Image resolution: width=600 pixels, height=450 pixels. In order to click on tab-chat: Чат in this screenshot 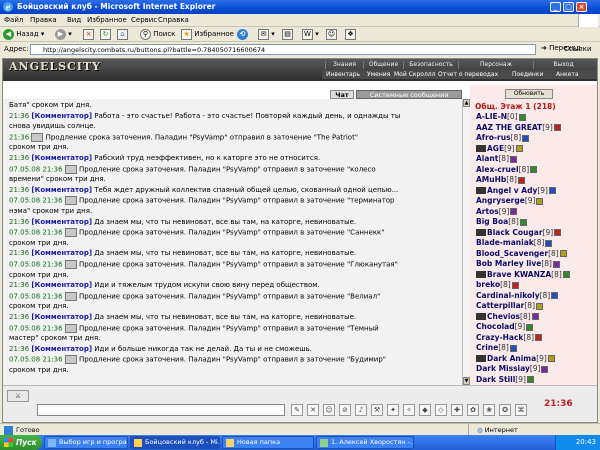, I will do `click(342, 94)`.